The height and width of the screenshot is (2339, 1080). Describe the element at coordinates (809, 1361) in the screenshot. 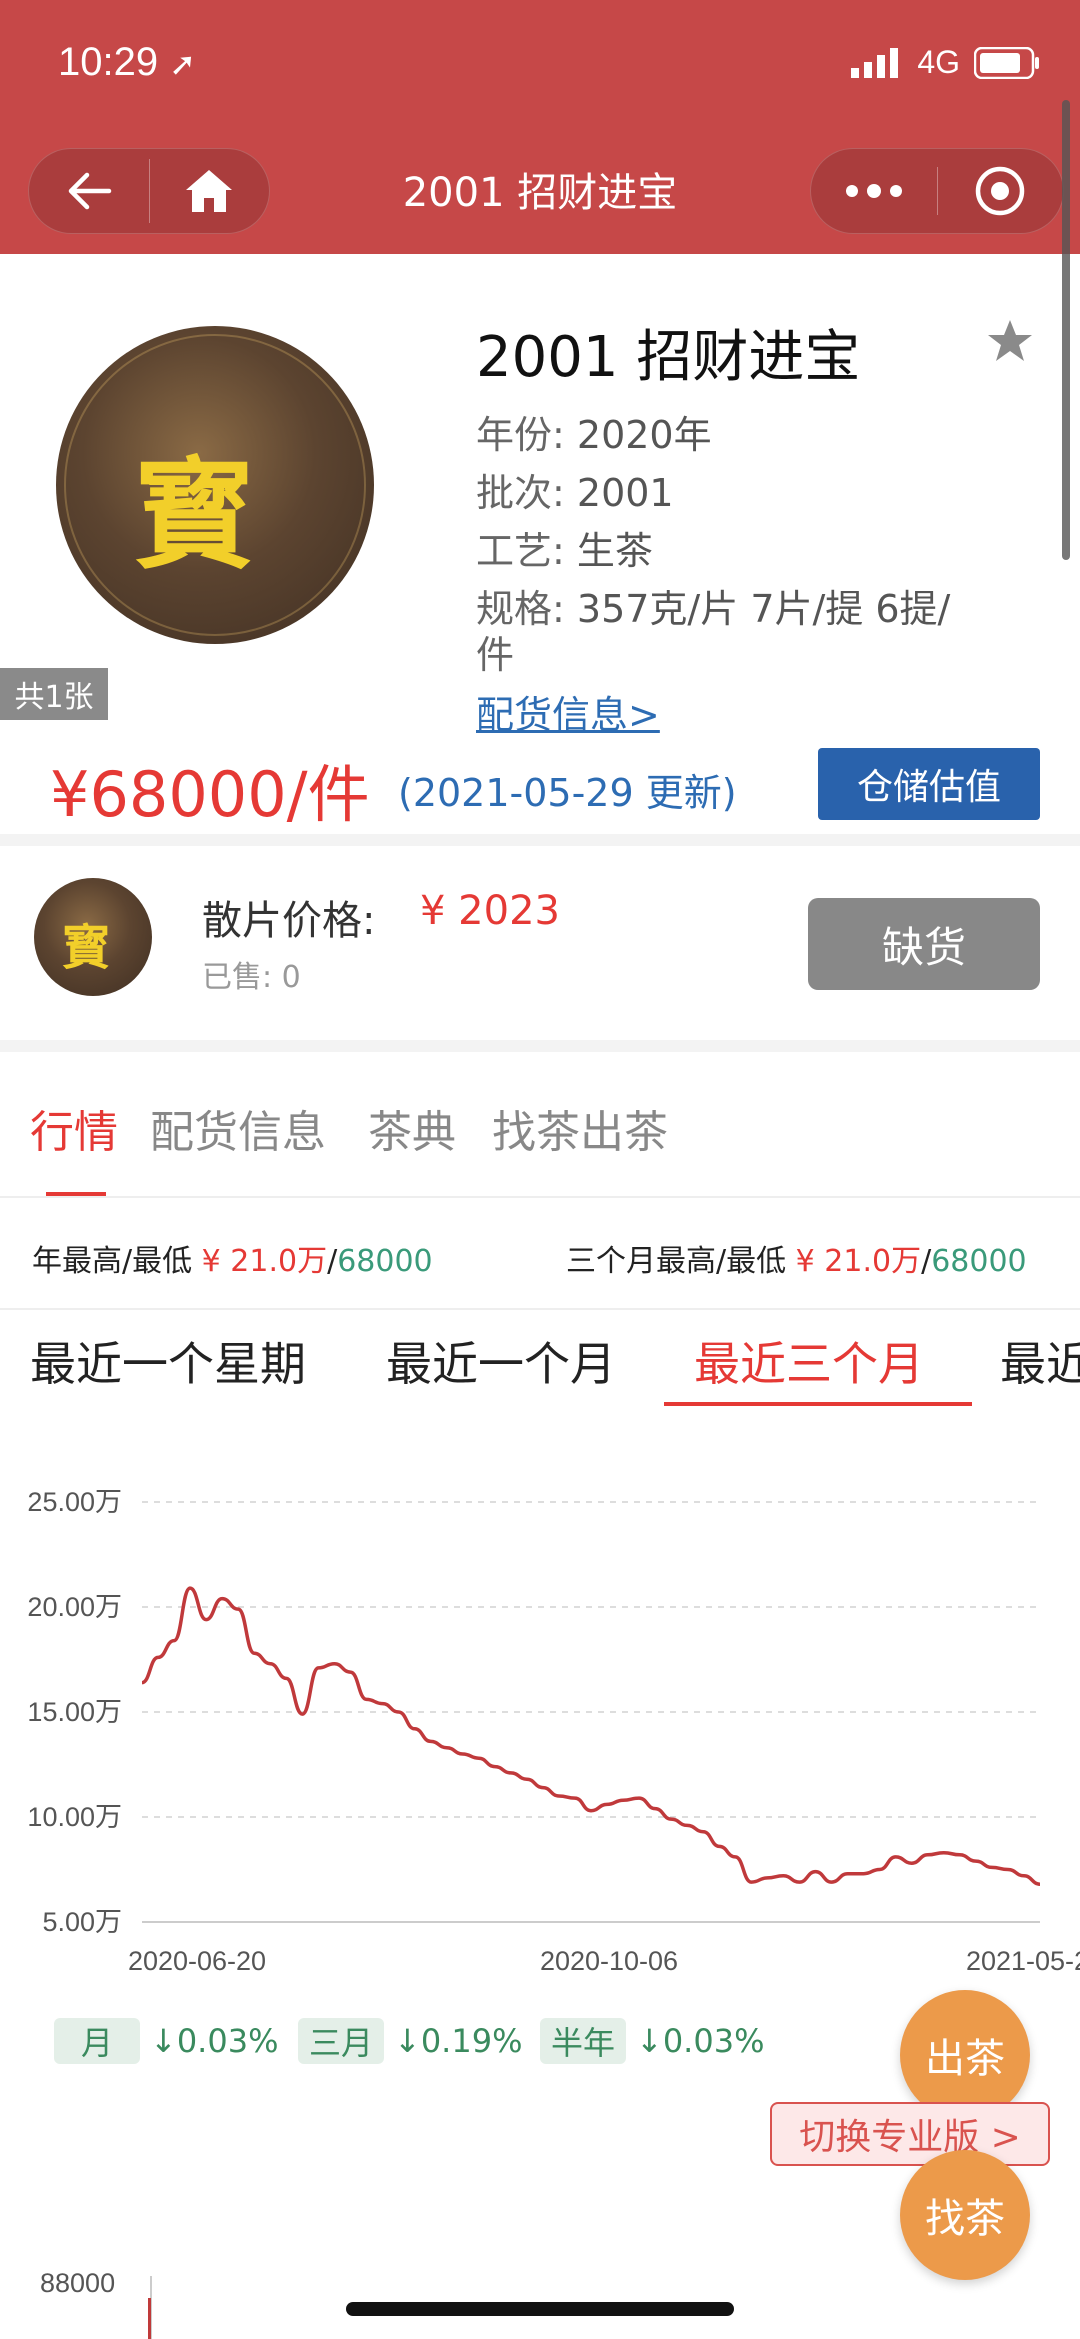

I see `range-tab-three-months: 最近三个月` at that location.